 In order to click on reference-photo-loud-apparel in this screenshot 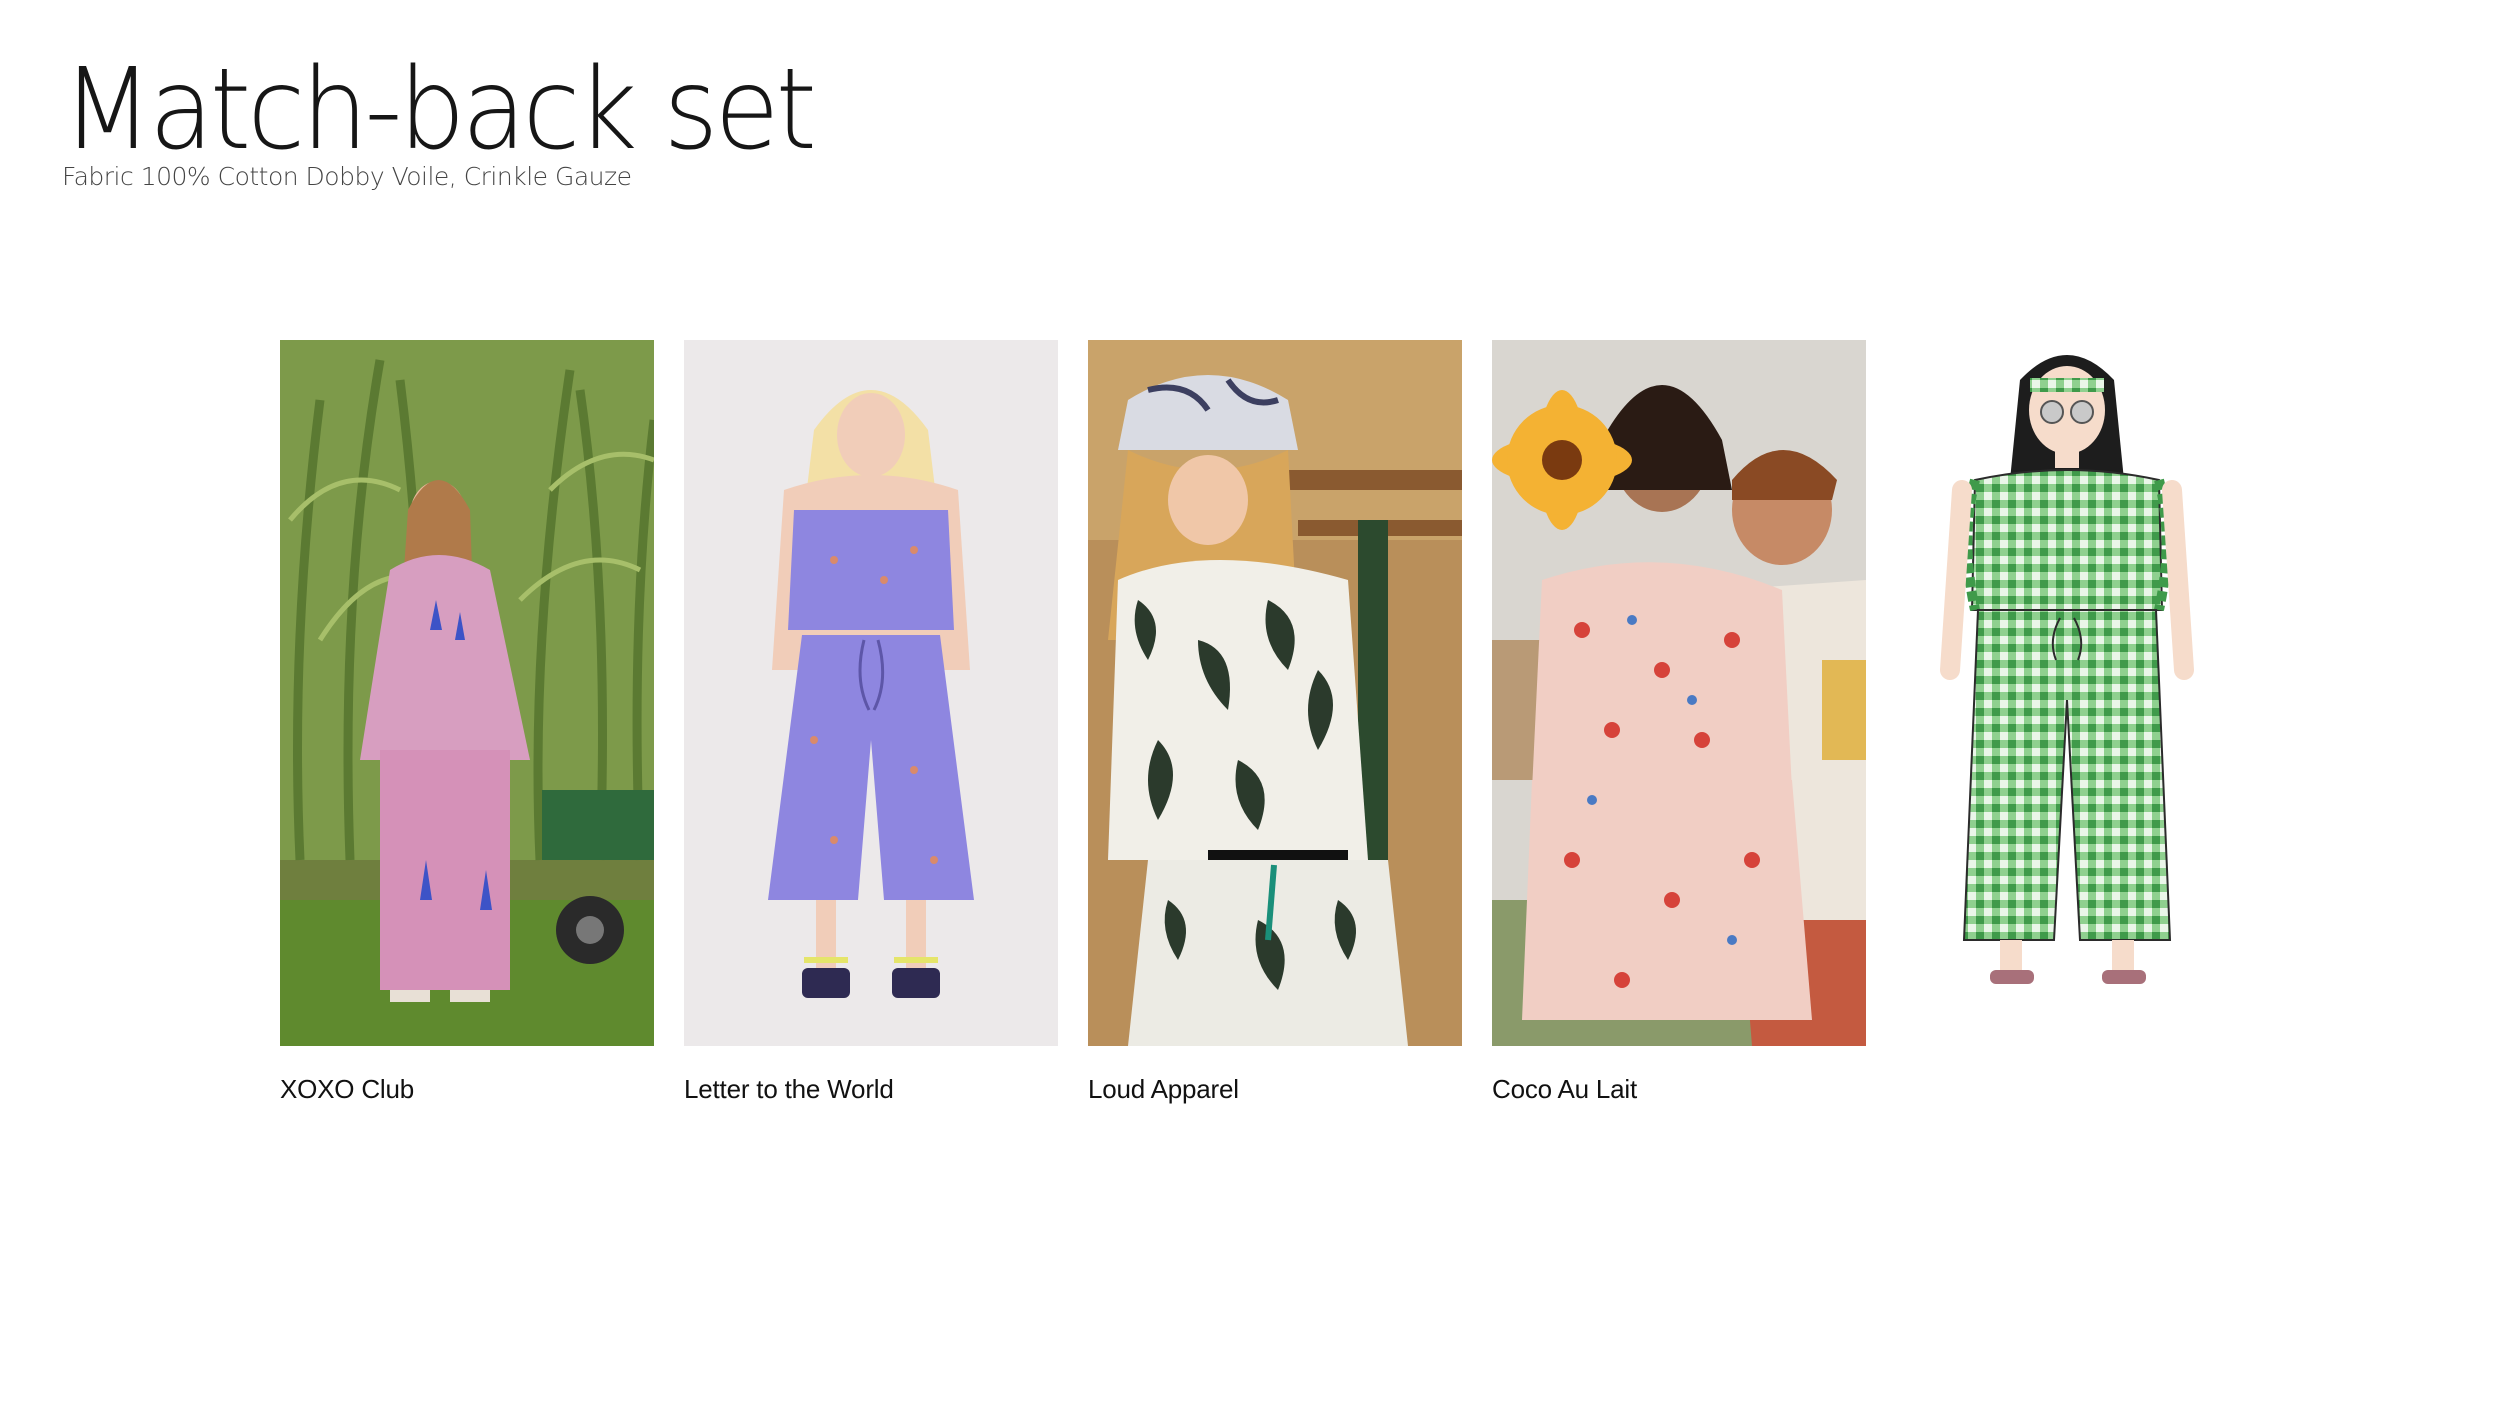, I will do `click(1275, 693)`.